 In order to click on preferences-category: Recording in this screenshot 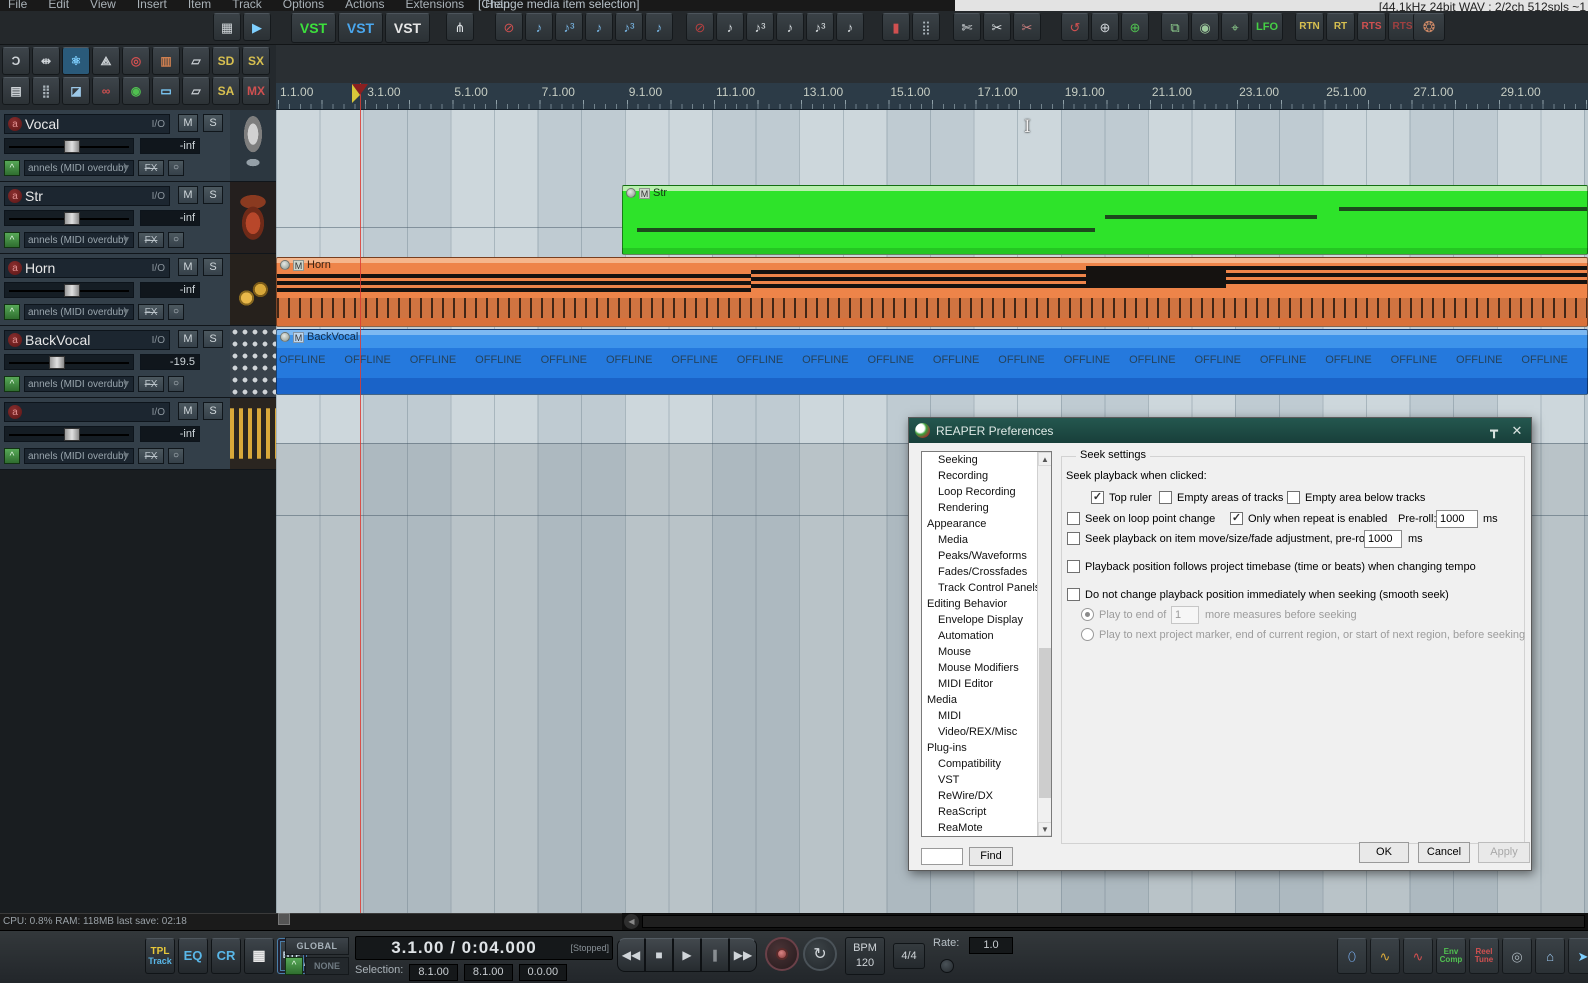, I will do `click(986, 476)`.